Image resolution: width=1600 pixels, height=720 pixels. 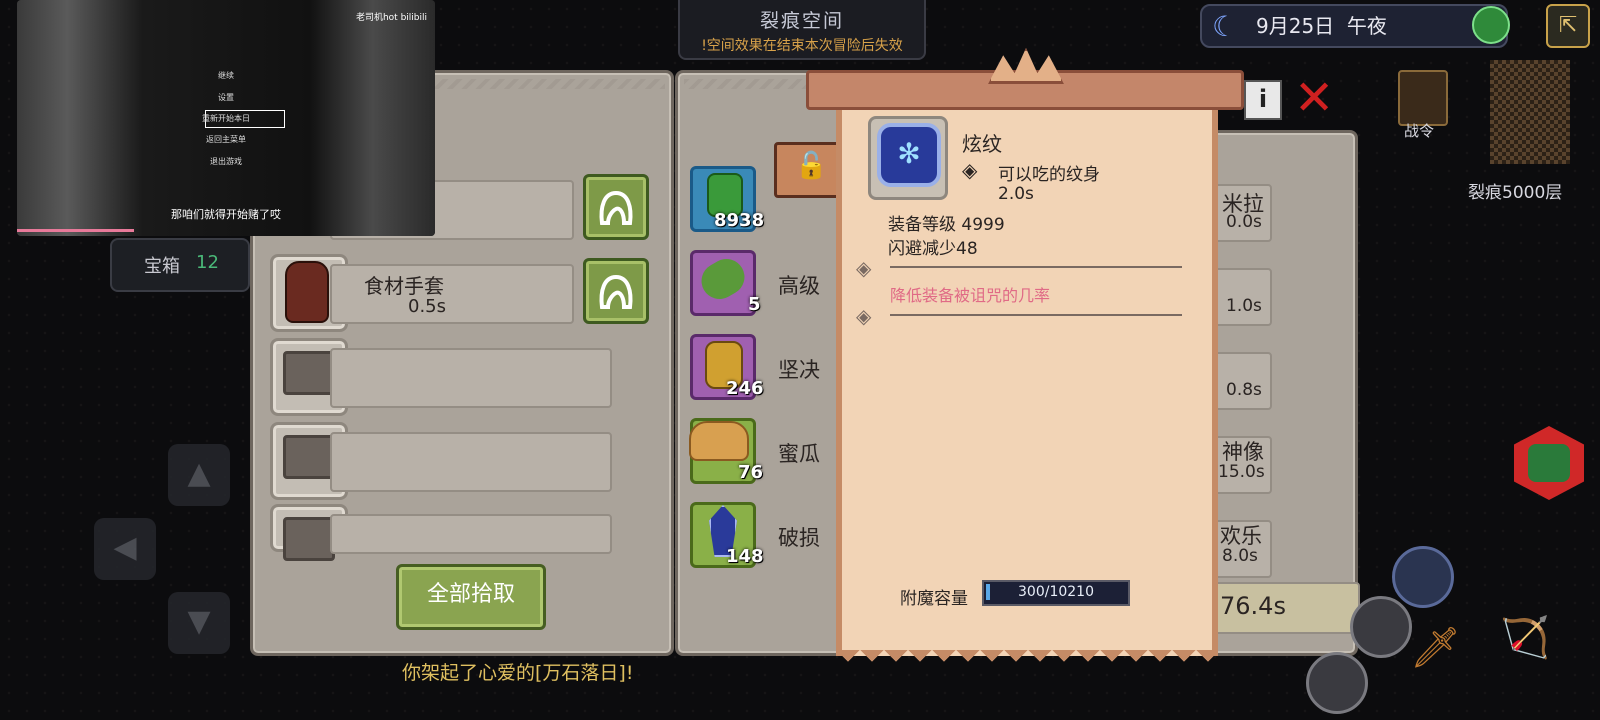 I want to click on diamond-icon: ◈, so click(x=970, y=170).